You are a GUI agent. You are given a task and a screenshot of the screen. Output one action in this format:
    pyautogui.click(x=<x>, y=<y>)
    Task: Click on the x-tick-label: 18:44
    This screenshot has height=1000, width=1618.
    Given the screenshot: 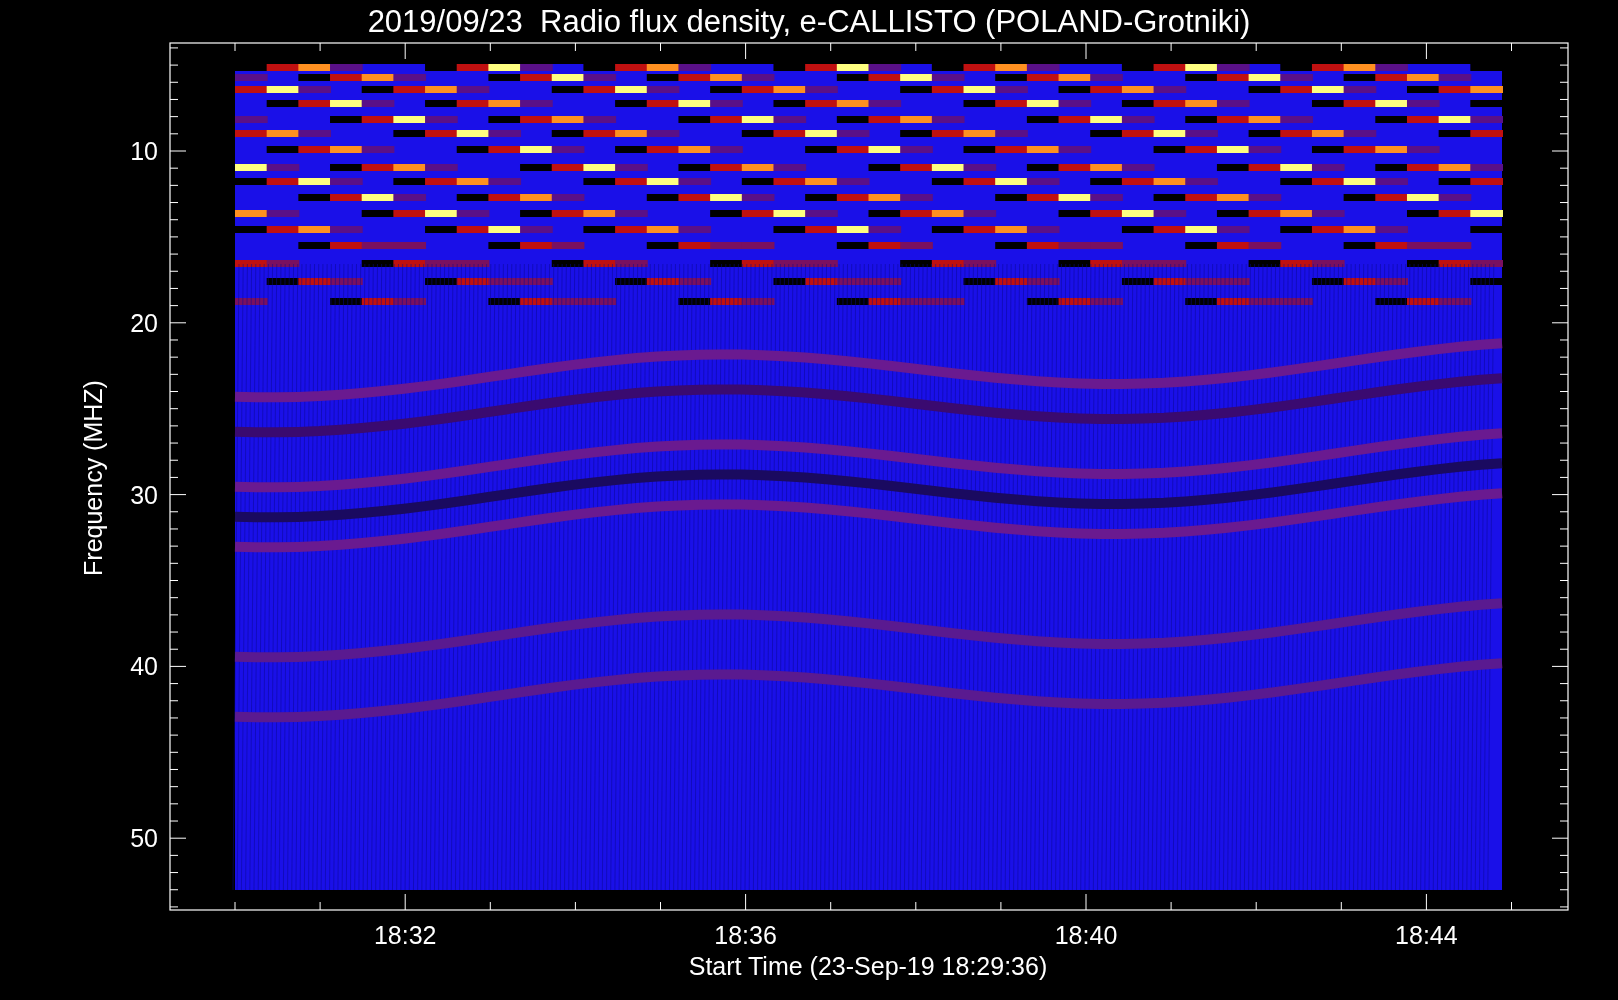 What is the action you would take?
    pyautogui.click(x=1426, y=935)
    